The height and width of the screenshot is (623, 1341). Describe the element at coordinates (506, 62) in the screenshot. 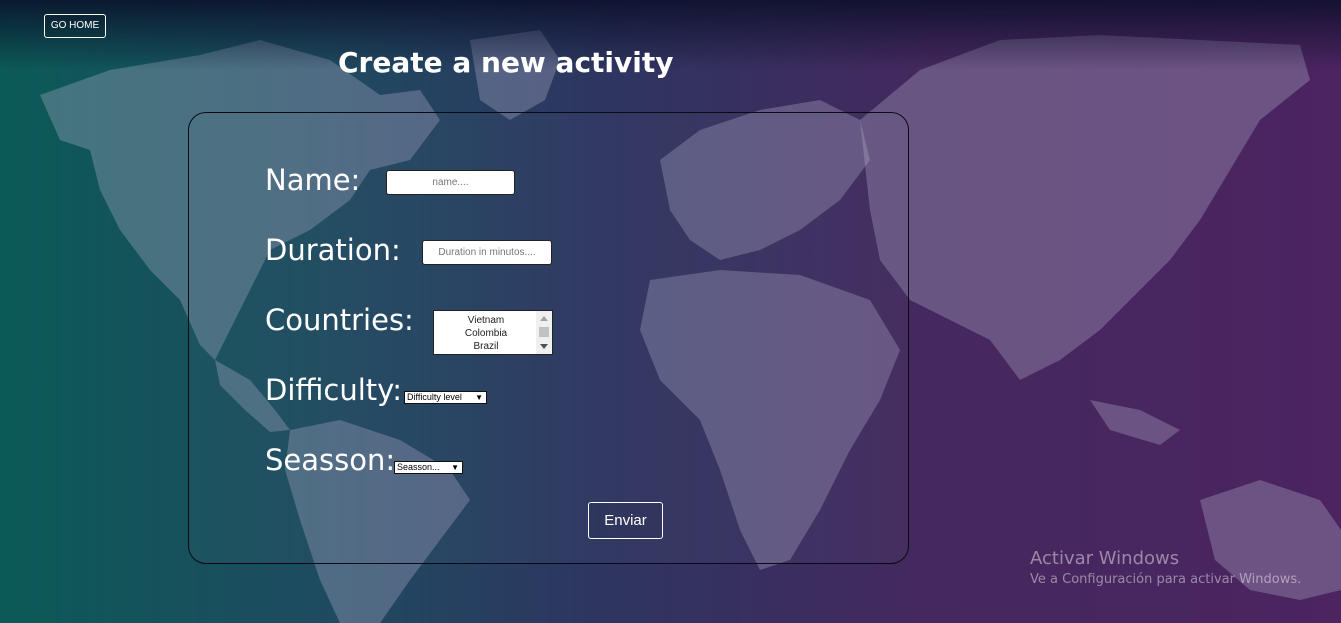

I see `page-title: Create a new activity` at that location.